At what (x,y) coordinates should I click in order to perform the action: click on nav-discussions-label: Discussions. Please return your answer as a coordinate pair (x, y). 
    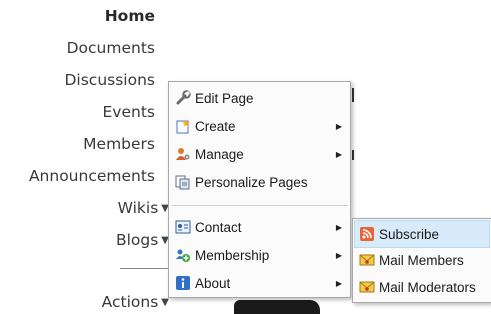
    Looking at the image, I should click on (109, 80).